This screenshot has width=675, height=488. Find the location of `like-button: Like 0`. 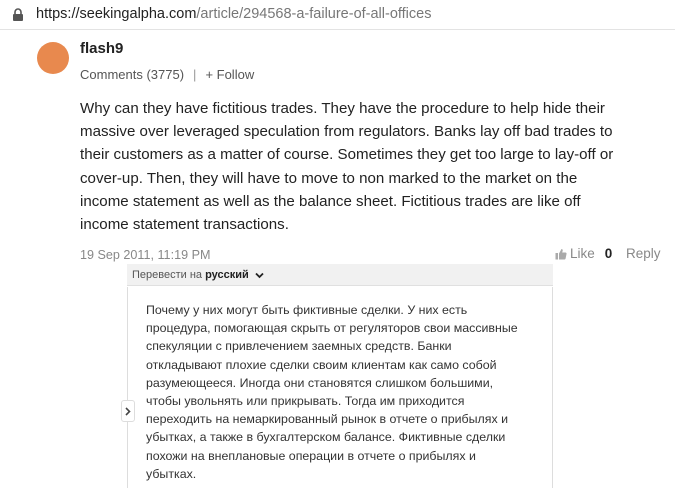

like-button: Like 0 is located at coordinates (583, 253).